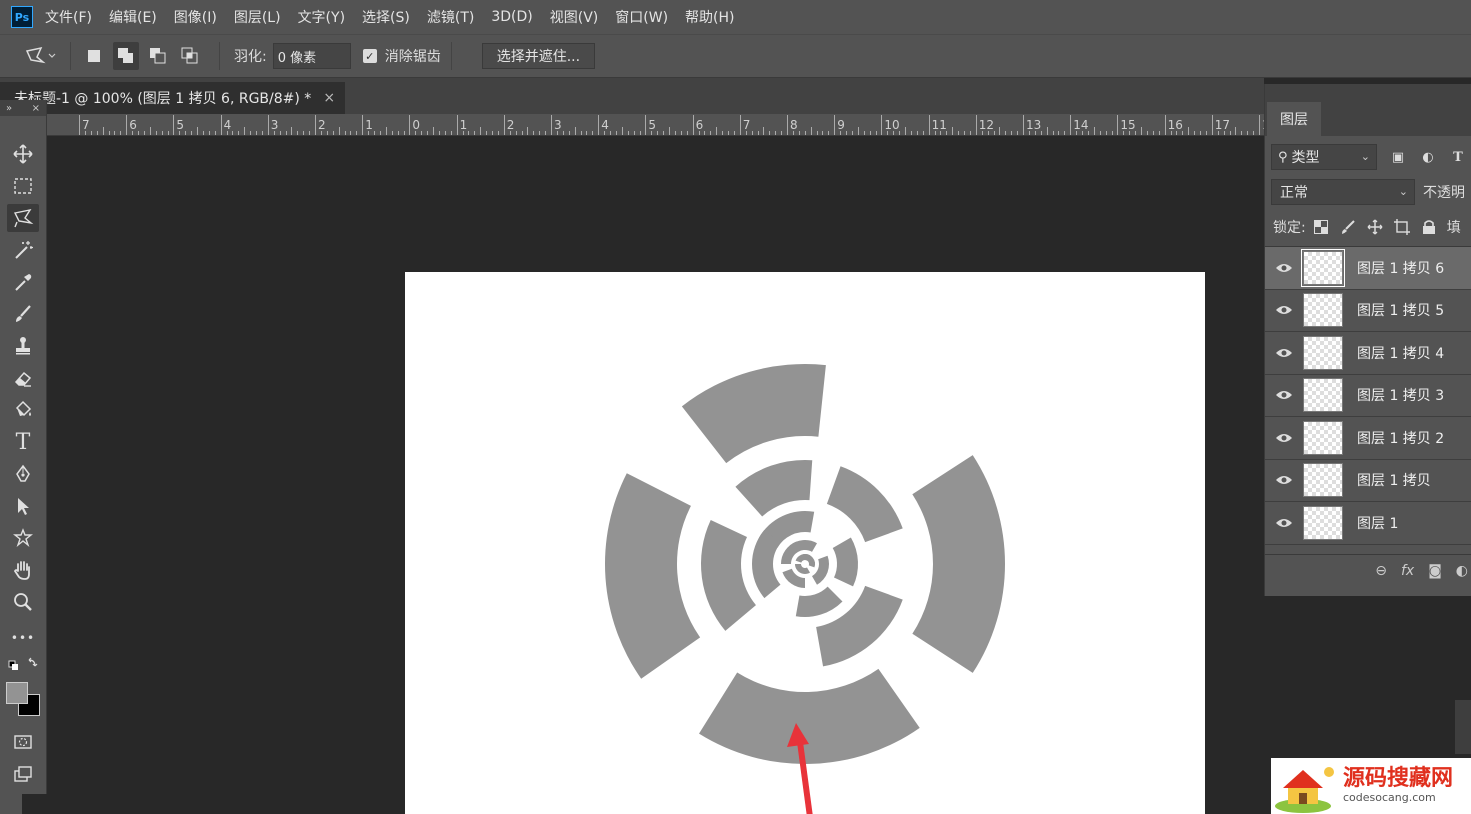 The image size is (1471, 814). Describe the element at coordinates (23, 538) in the screenshot. I see `custom-shape-tool` at that location.